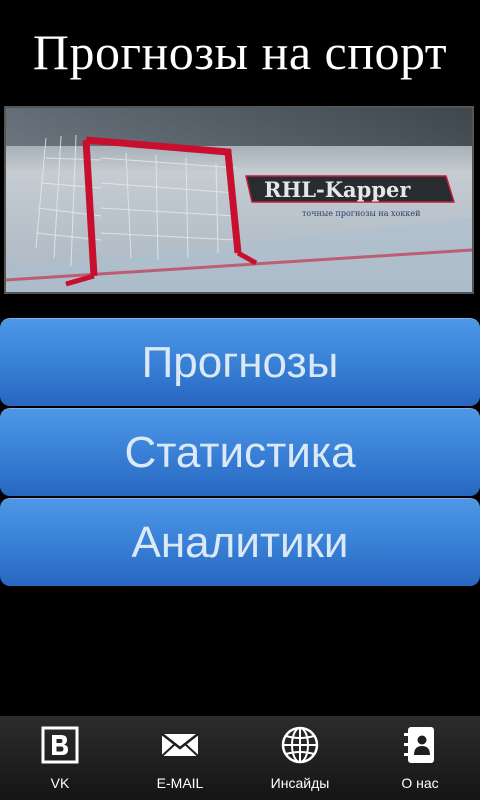 This screenshot has width=480, height=800. Describe the element at coordinates (180, 758) in the screenshot. I see `tab-email: E-MAIL` at that location.